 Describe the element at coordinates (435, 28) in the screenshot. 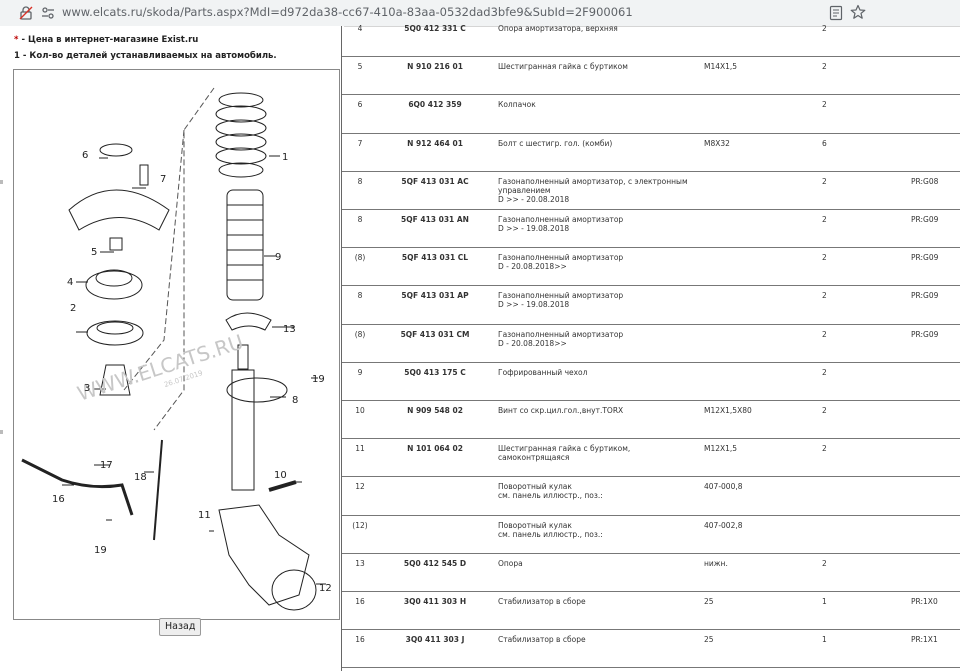

I see `part-number-link: 5Q0 412 331 C` at that location.